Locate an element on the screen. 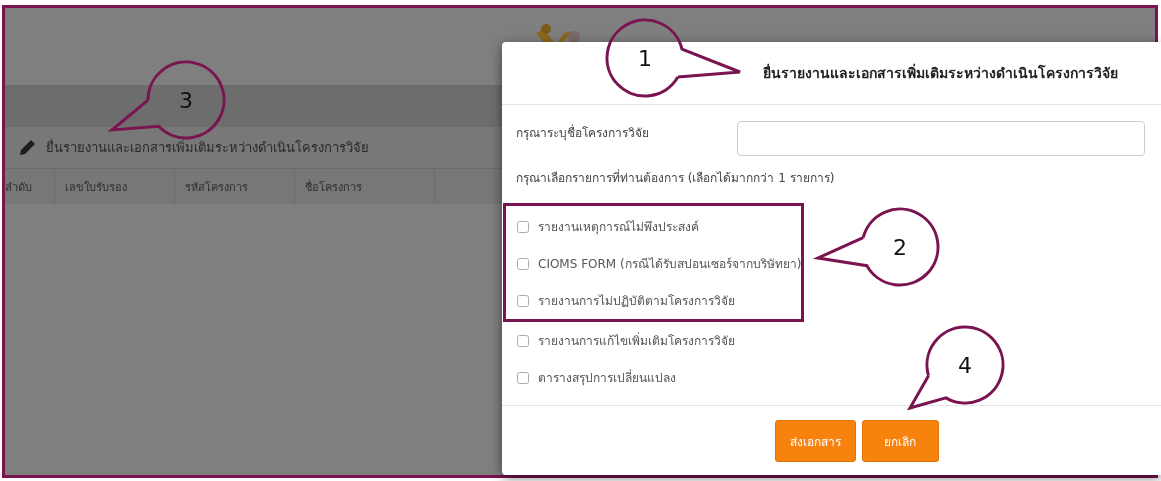  pencil-icon is located at coordinates (27, 147).